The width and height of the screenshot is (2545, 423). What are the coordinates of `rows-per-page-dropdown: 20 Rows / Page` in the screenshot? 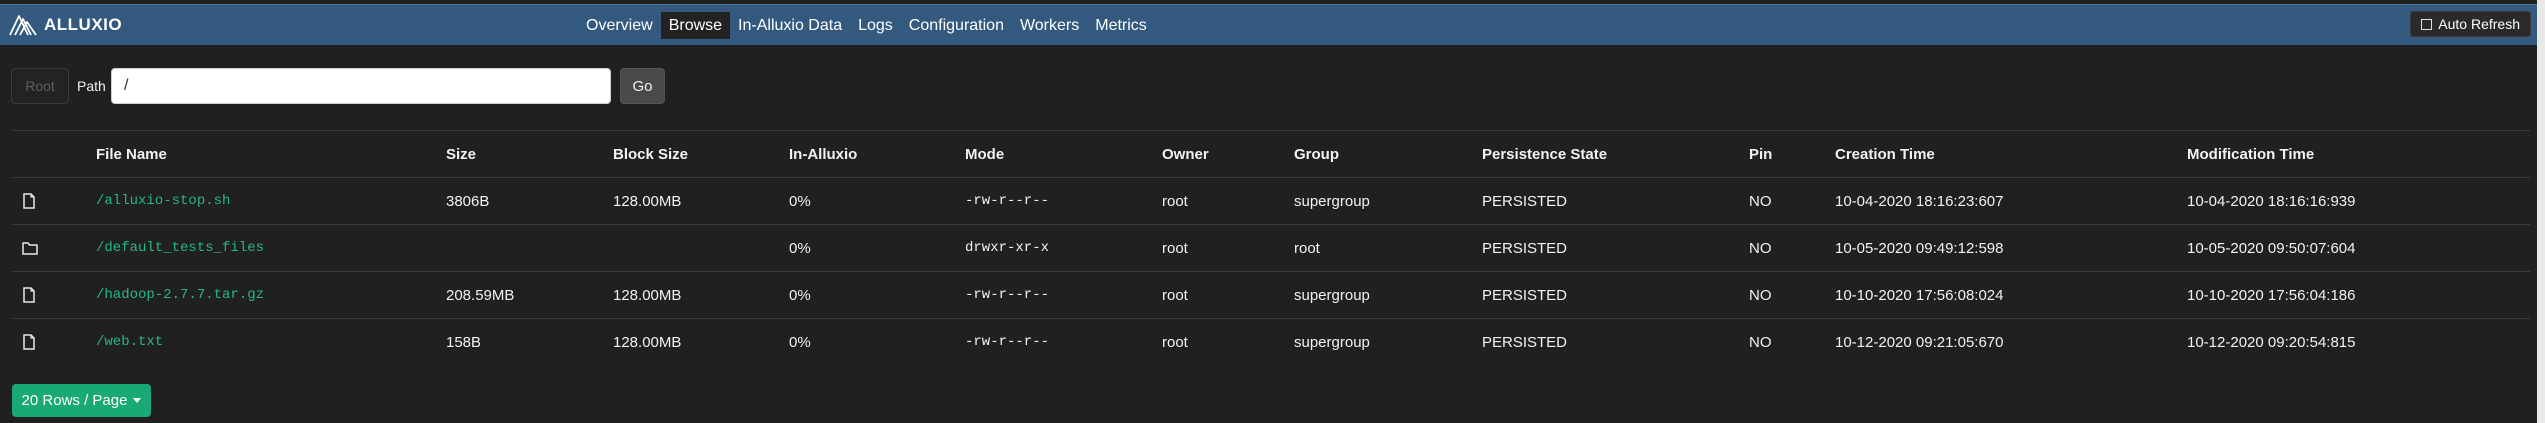 It's located at (81, 400).